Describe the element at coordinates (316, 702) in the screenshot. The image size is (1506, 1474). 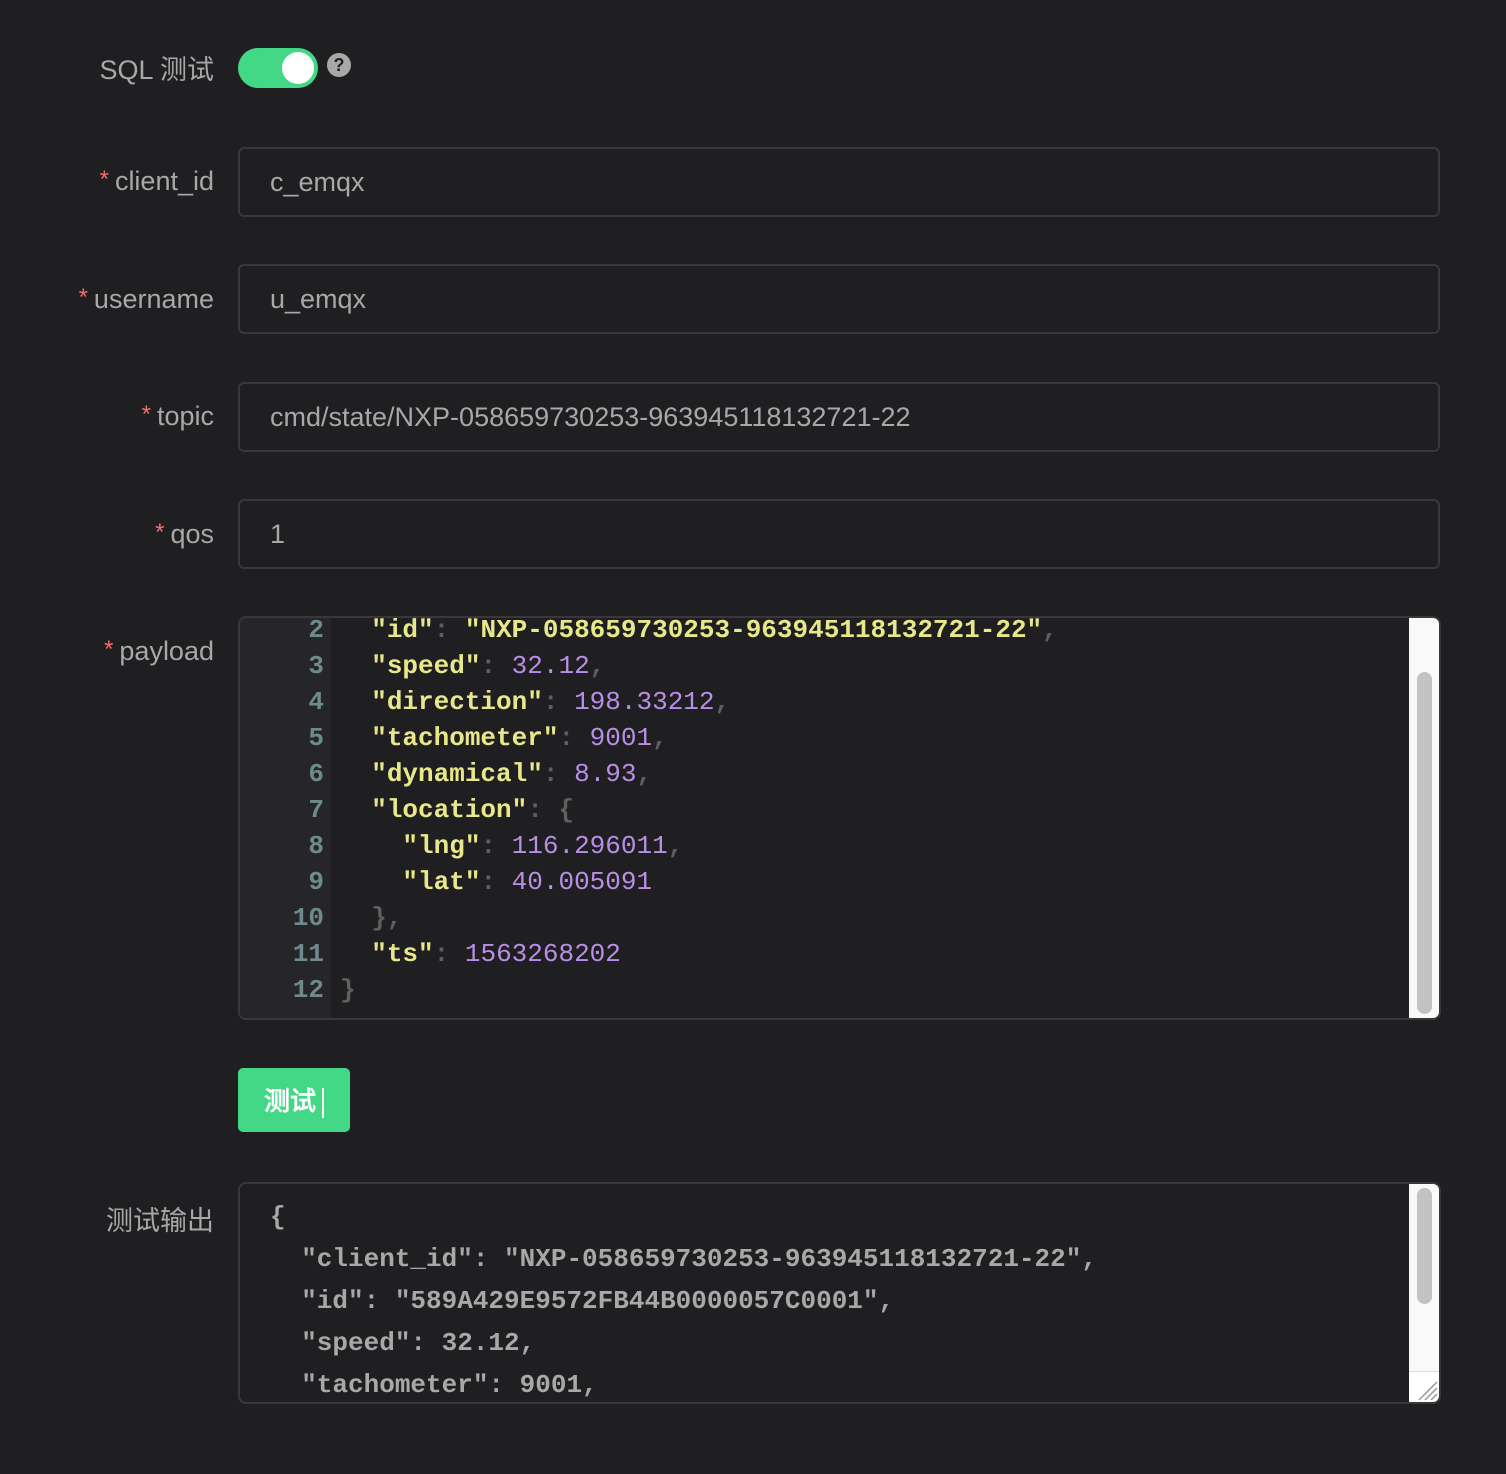
I see `line-number: 4` at that location.